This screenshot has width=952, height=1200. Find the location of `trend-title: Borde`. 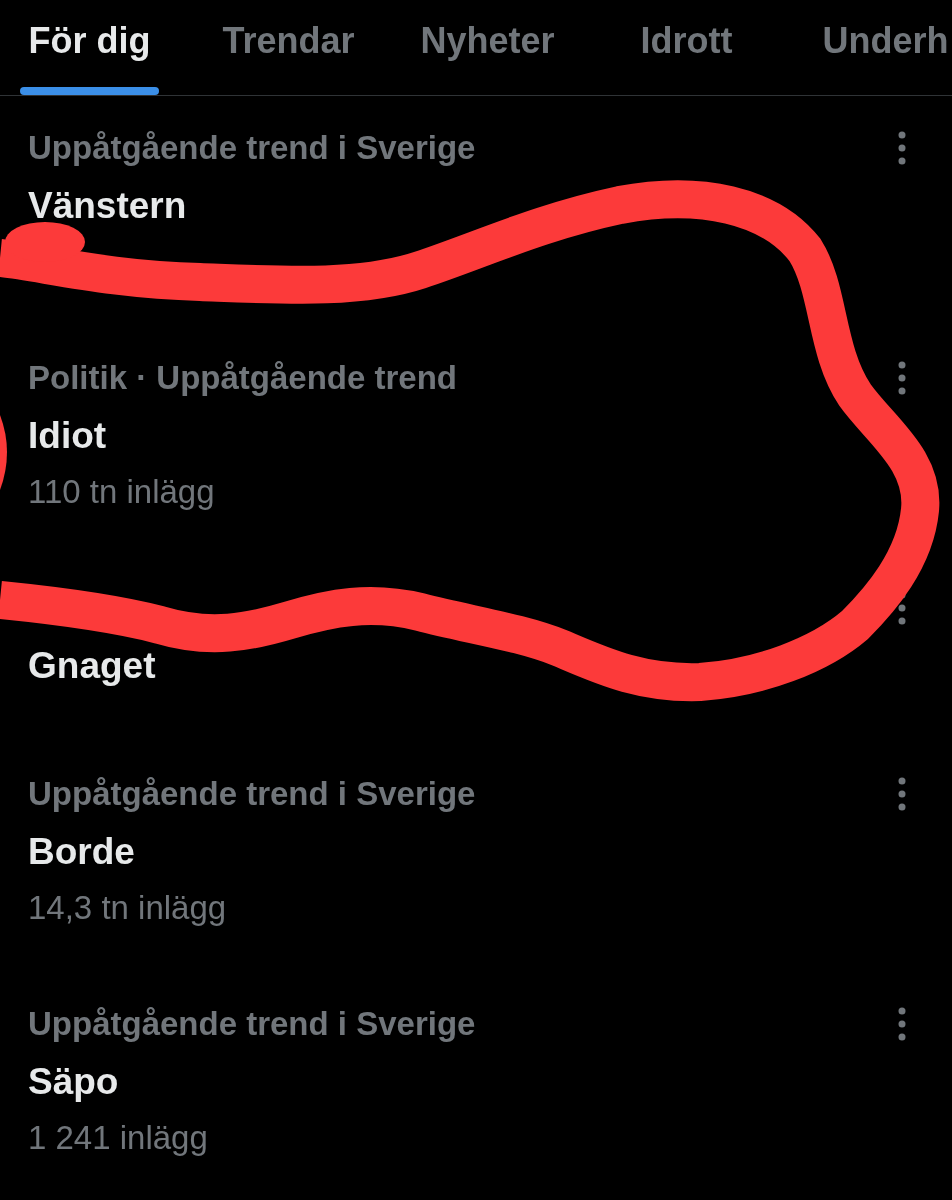

trend-title: Borde is located at coordinates (467, 852).